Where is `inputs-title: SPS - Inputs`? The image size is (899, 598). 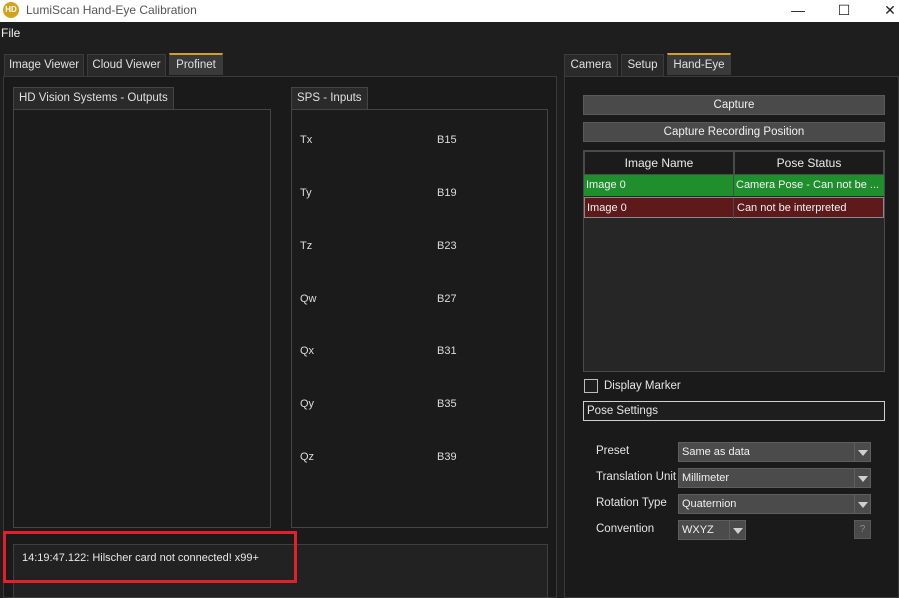
inputs-title: SPS - Inputs is located at coordinates (329, 98).